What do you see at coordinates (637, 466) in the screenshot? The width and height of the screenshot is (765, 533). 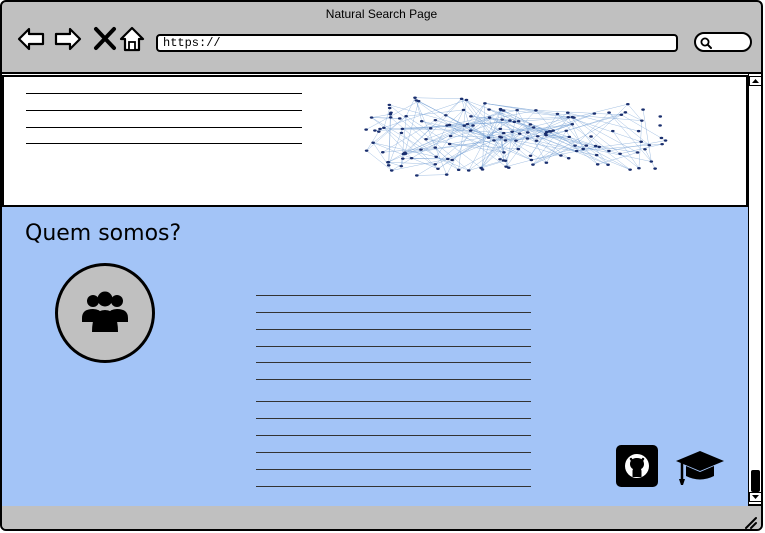 I see `github-icon` at bounding box center [637, 466].